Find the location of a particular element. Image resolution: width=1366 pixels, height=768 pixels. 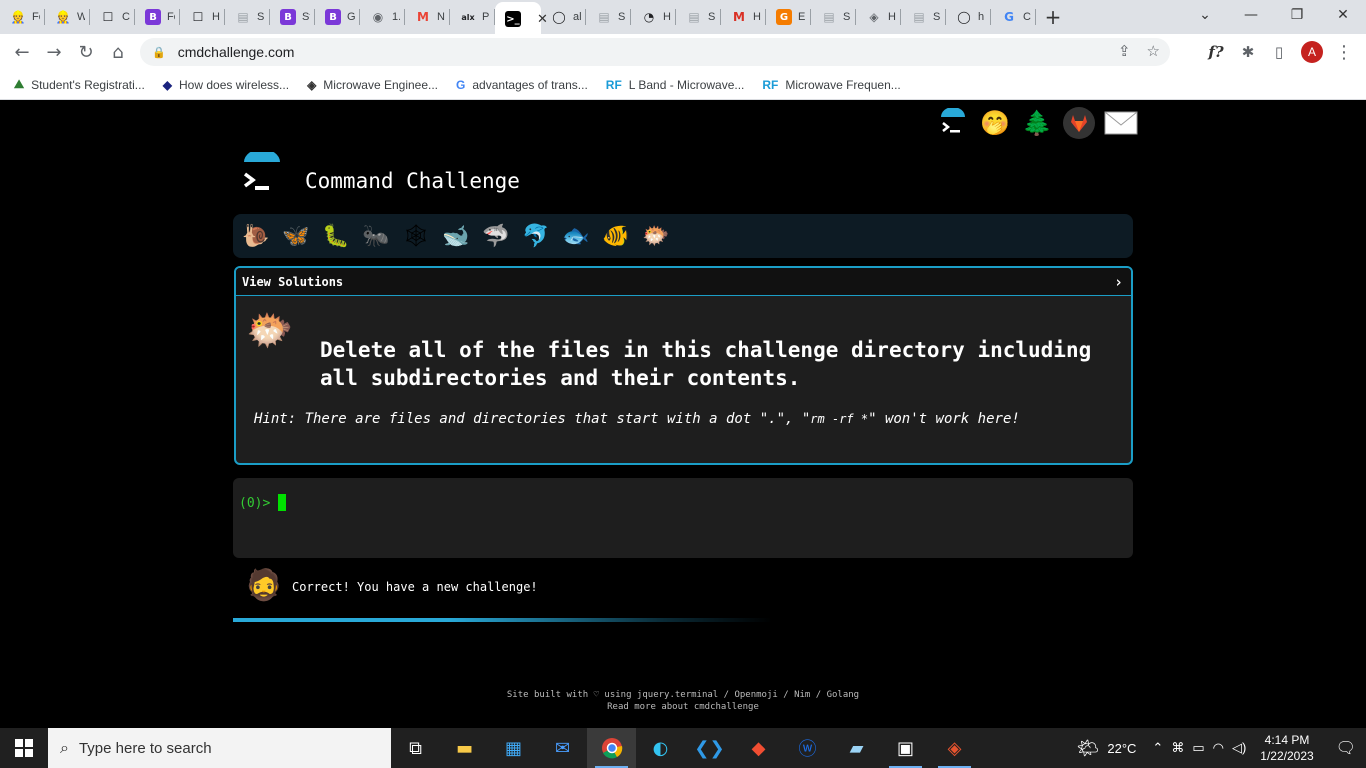

browser-tab: ☐ H is located at coordinates (202, 17).